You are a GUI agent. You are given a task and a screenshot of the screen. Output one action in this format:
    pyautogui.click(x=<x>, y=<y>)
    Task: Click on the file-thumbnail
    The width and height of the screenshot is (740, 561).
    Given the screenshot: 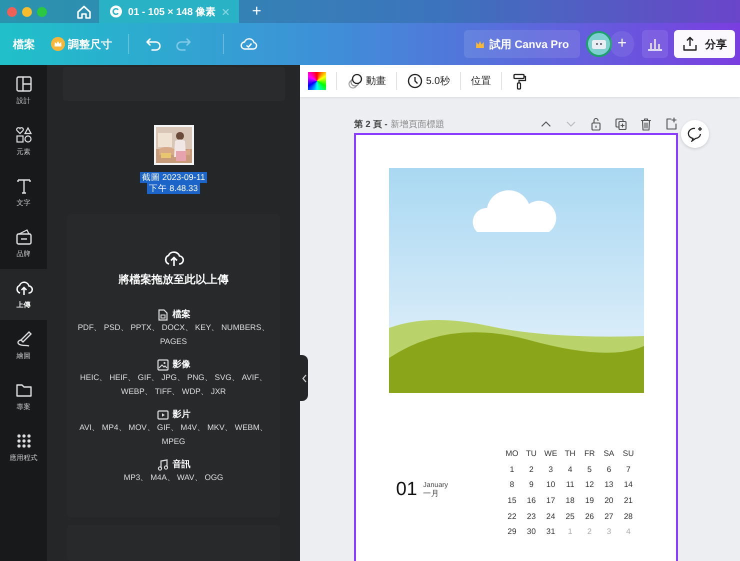 What is the action you would take?
    pyautogui.click(x=174, y=145)
    